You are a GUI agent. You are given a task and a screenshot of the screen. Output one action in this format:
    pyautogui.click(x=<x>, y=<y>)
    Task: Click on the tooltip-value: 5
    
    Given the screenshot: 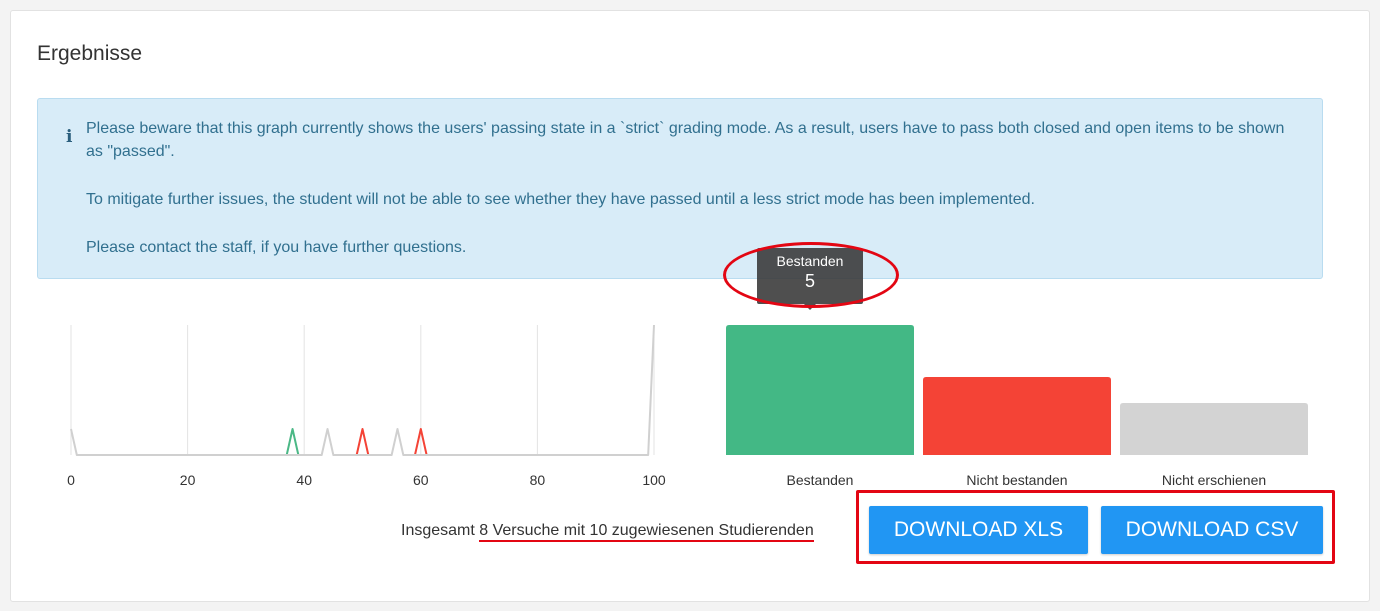 What is the action you would take?
    pyautogui.click(x=809, y=281)
    